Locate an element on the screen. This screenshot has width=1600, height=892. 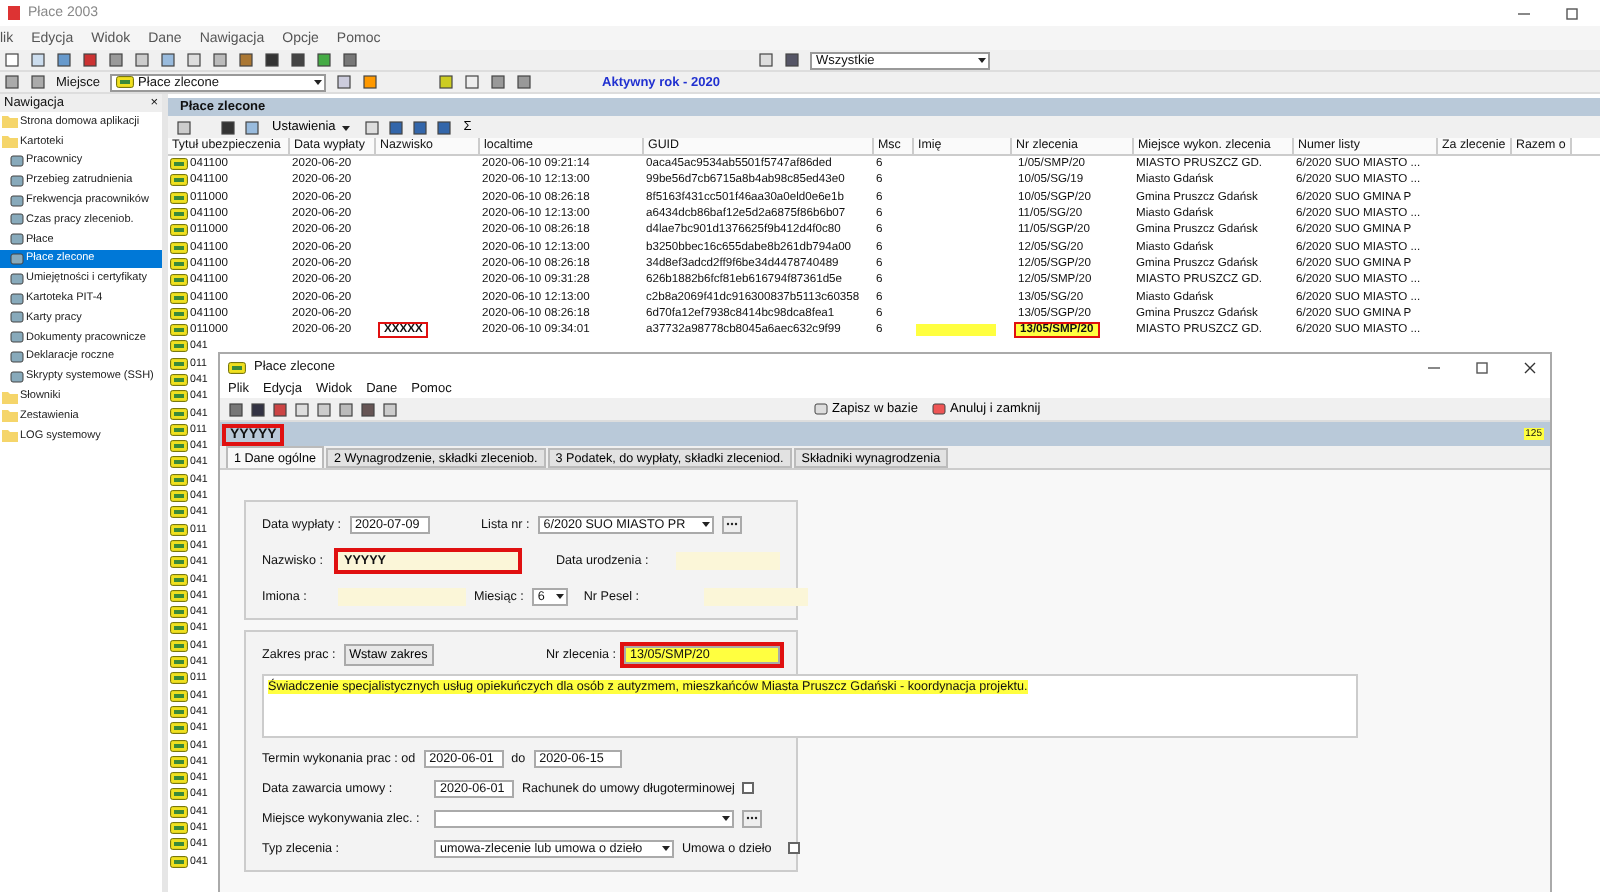
pesel-field is located at coordinates (755, 596).